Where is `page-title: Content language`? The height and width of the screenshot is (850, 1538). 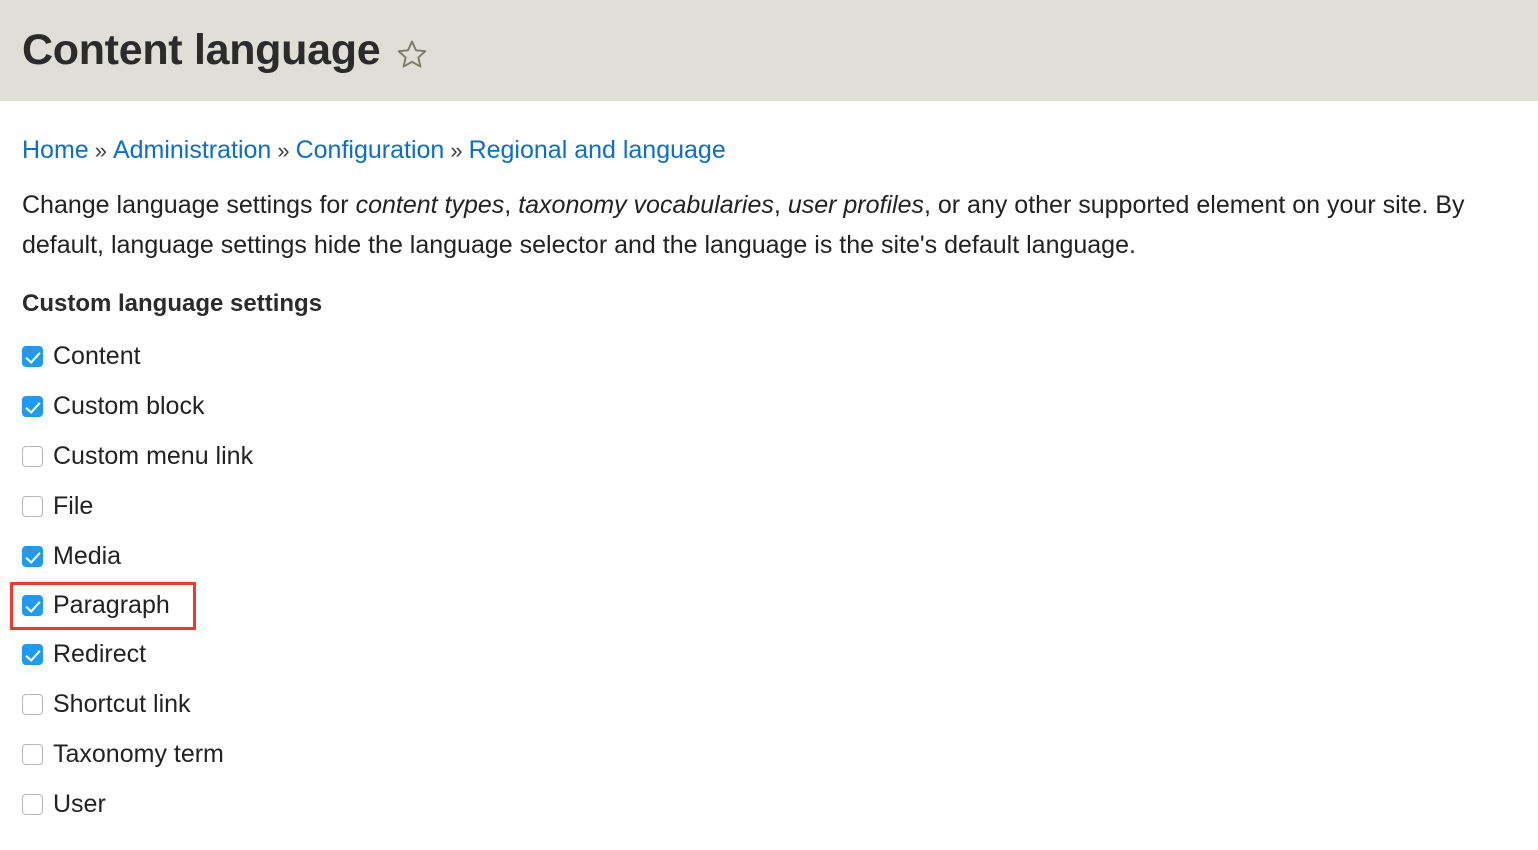 page-title: Content language is located at coordinates (201, 50).